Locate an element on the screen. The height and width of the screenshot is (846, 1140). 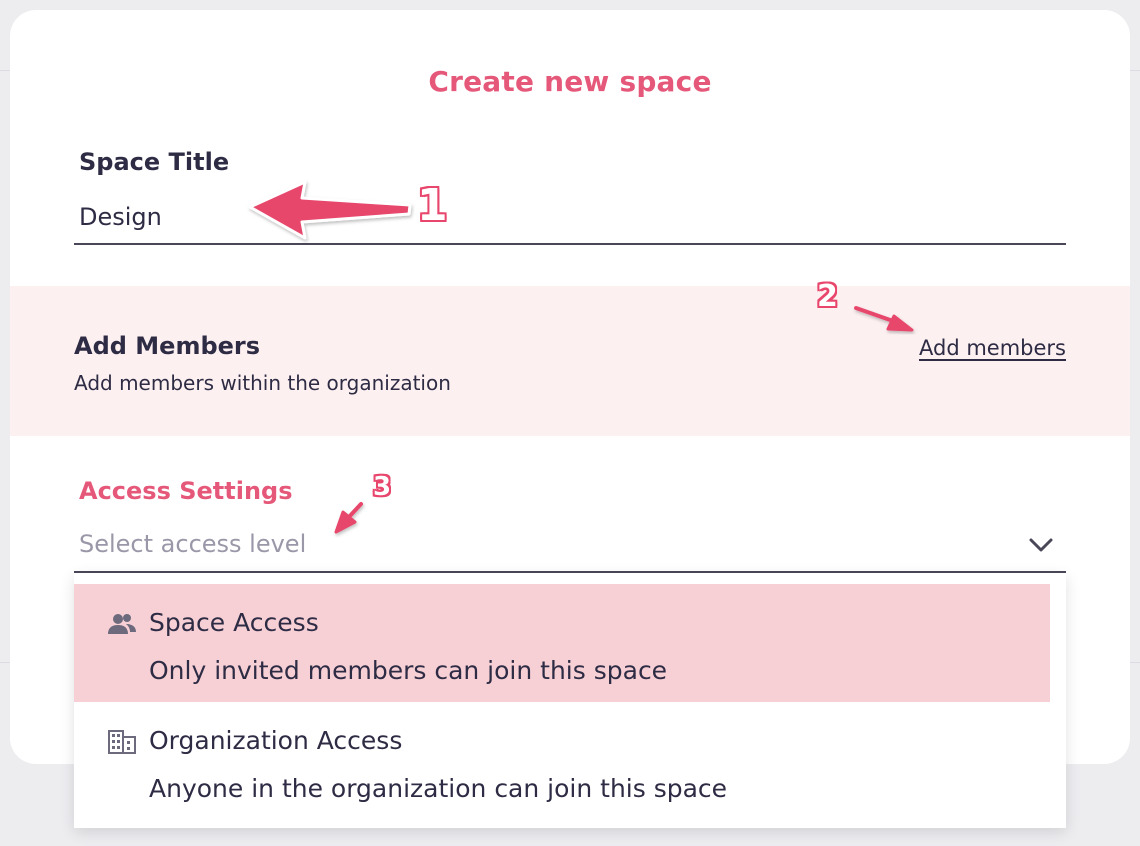
space-title-input: Design is located at coordinates (120, 217).